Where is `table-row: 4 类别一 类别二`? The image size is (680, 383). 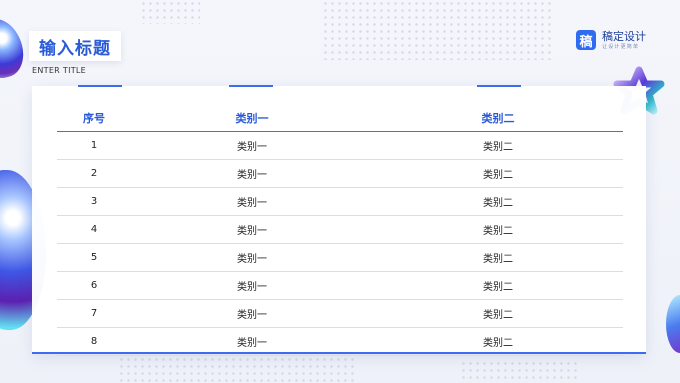
table-row: 4 类别一 类别二 is located at coordinates (340, 229).